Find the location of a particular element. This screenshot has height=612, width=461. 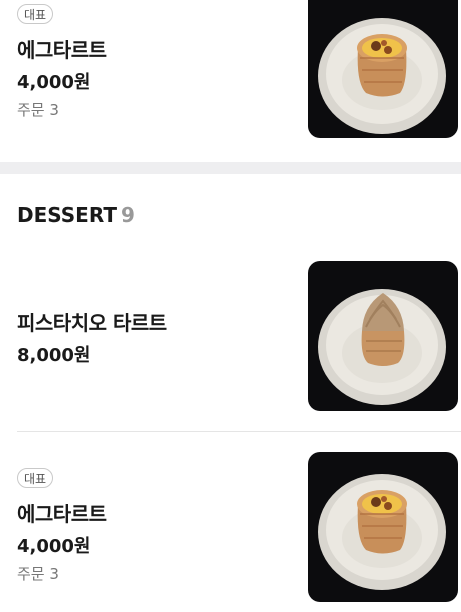

section-item-count: 9 is located at coordinates (127, 215).